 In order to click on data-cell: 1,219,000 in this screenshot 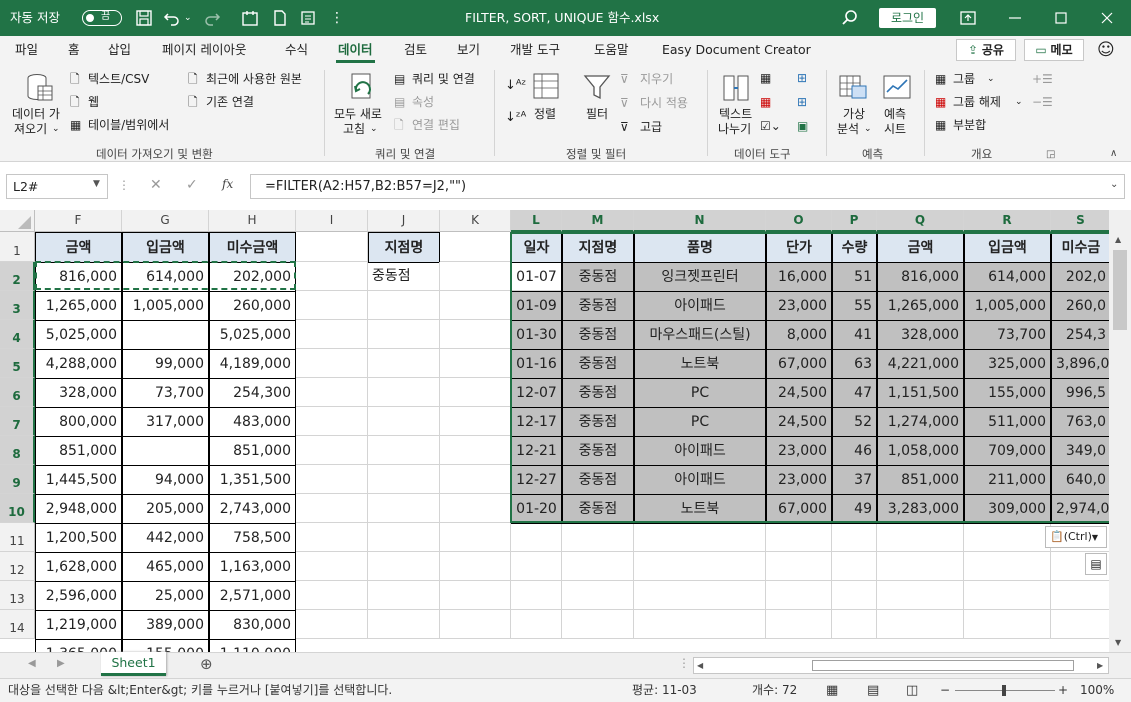, I will do `click(78, 625)`.